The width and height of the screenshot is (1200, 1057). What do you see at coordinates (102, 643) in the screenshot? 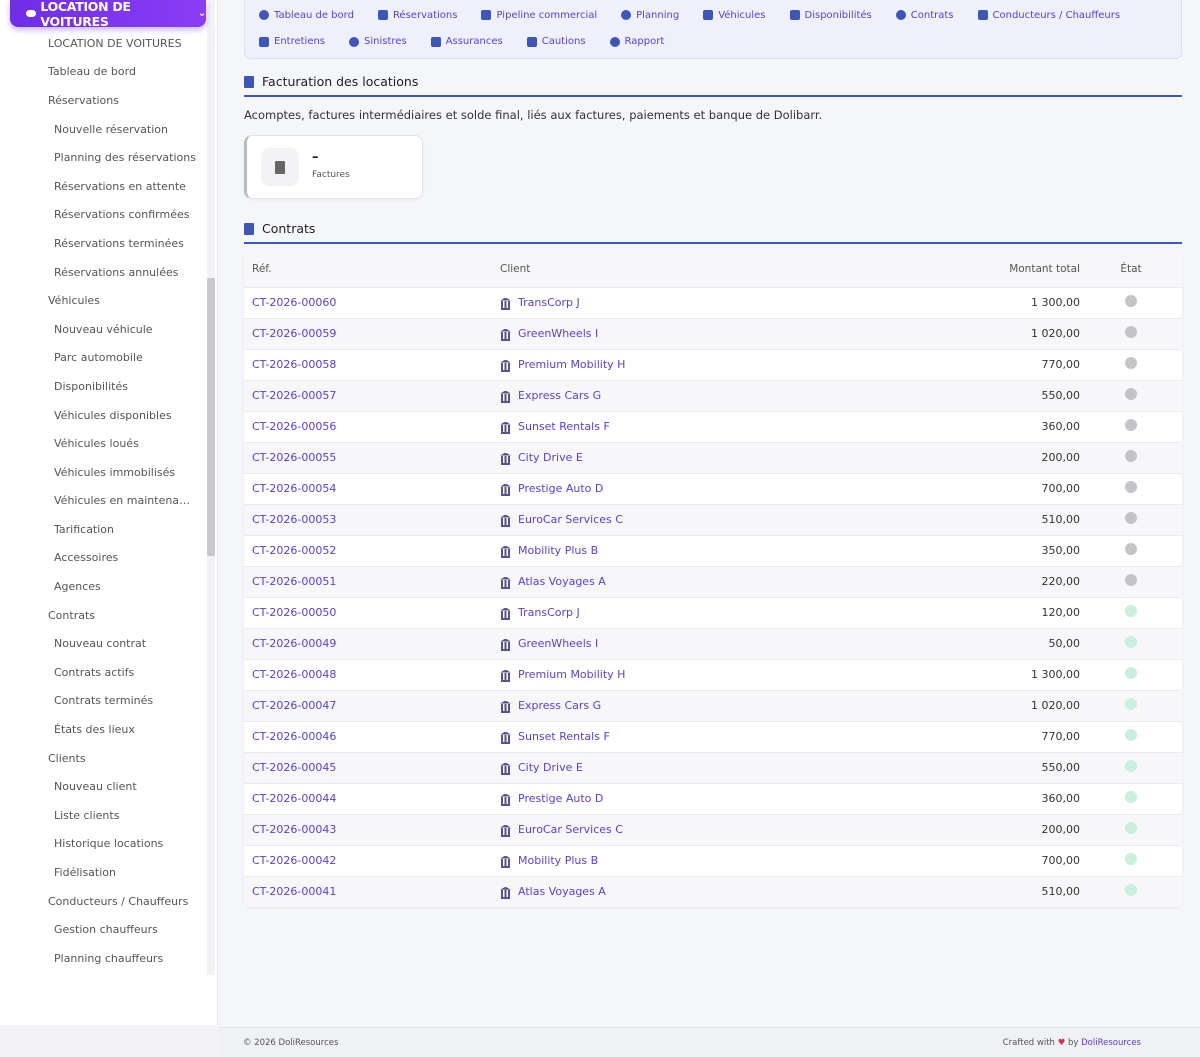
I see `sidebar-item: Nouveau contrat` at bounding box center [102, 643].